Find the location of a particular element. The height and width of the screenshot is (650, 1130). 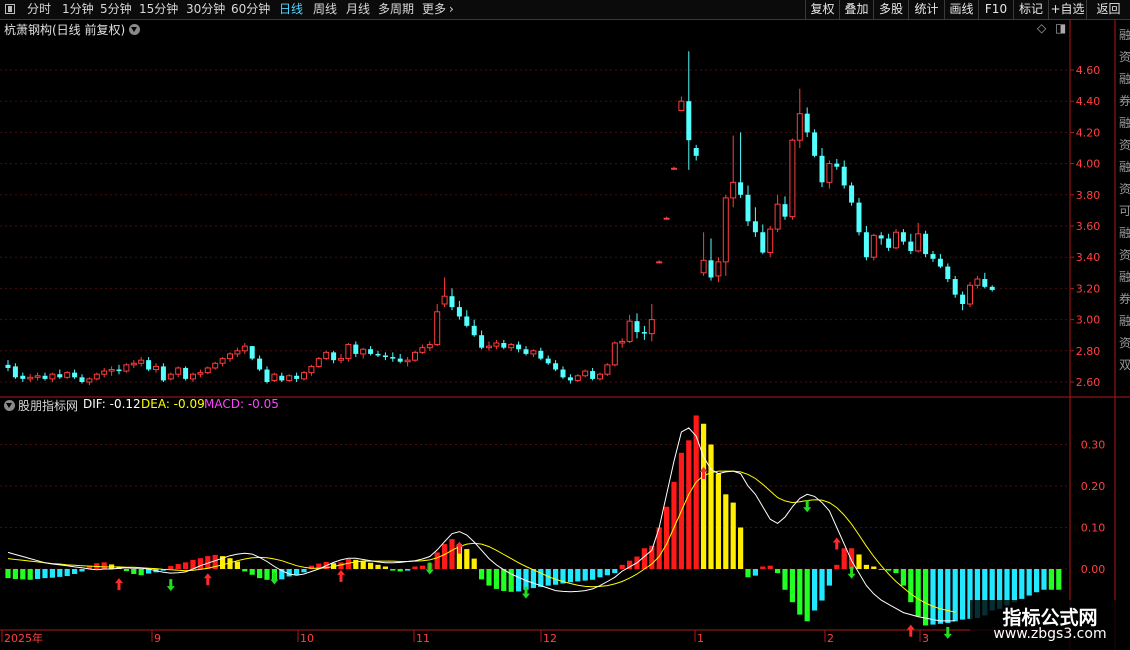

indicator-dropdown-icon is located at coordinates (9, 405).